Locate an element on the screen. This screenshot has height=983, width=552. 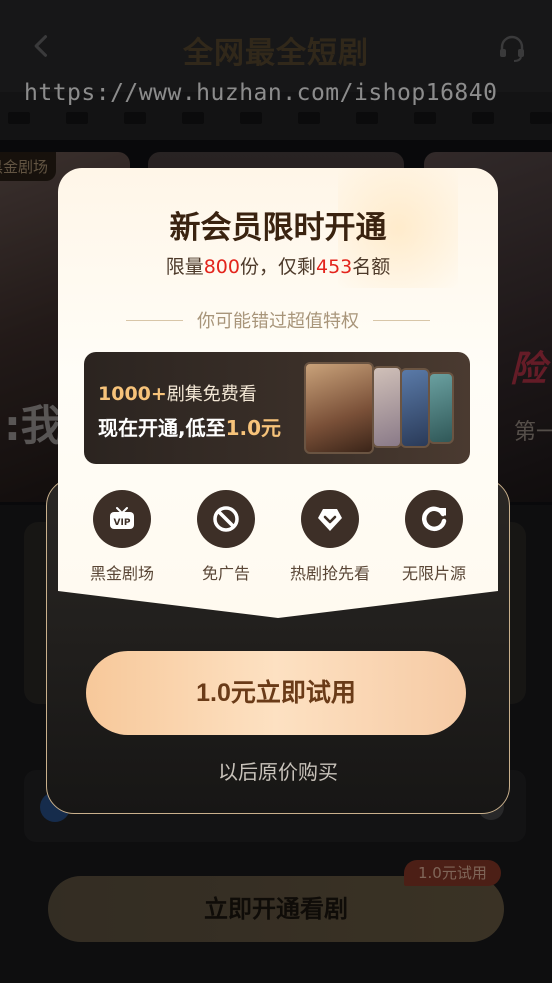
perk-icon-badge: VIP is located at coordinates (122, 519).